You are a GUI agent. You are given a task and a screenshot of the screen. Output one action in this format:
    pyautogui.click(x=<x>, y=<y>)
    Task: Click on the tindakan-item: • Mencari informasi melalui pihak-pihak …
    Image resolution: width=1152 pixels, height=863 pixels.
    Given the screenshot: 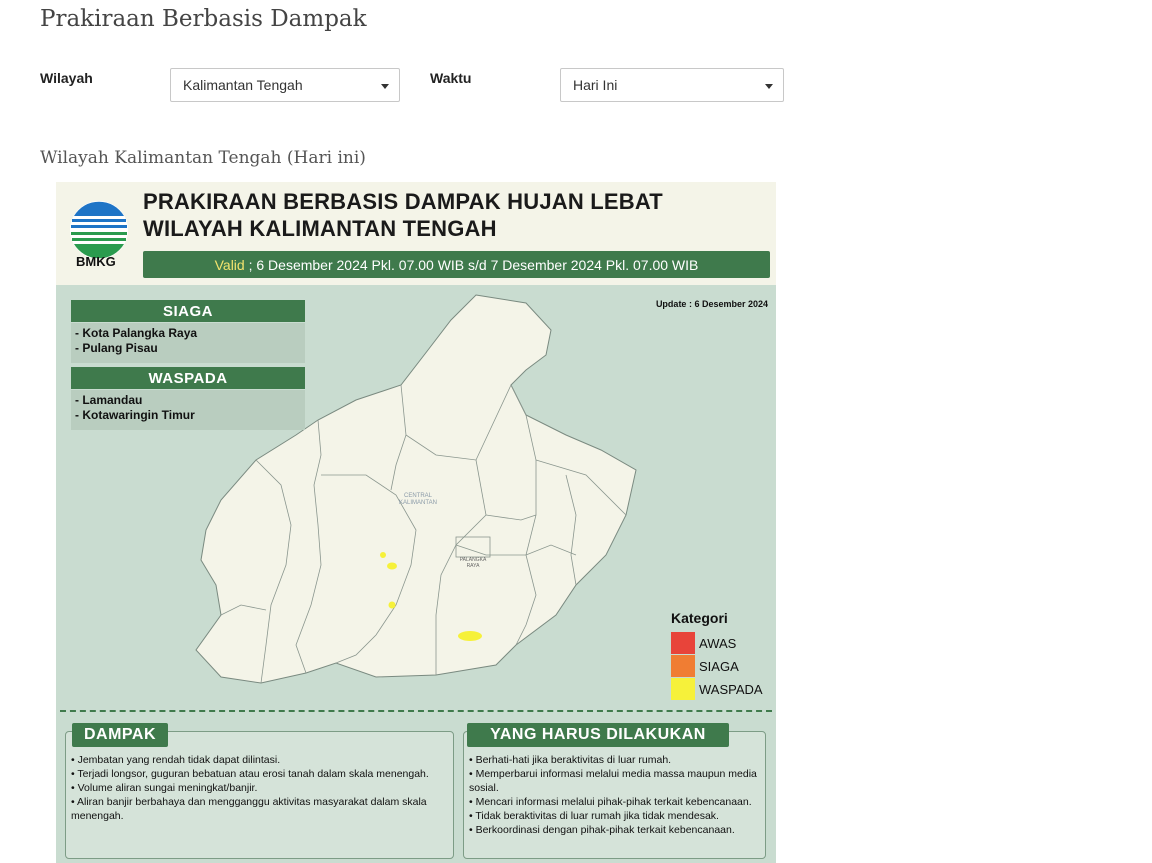 What is the action you would take?
    pyautogui.click(x=610, y=802)
    